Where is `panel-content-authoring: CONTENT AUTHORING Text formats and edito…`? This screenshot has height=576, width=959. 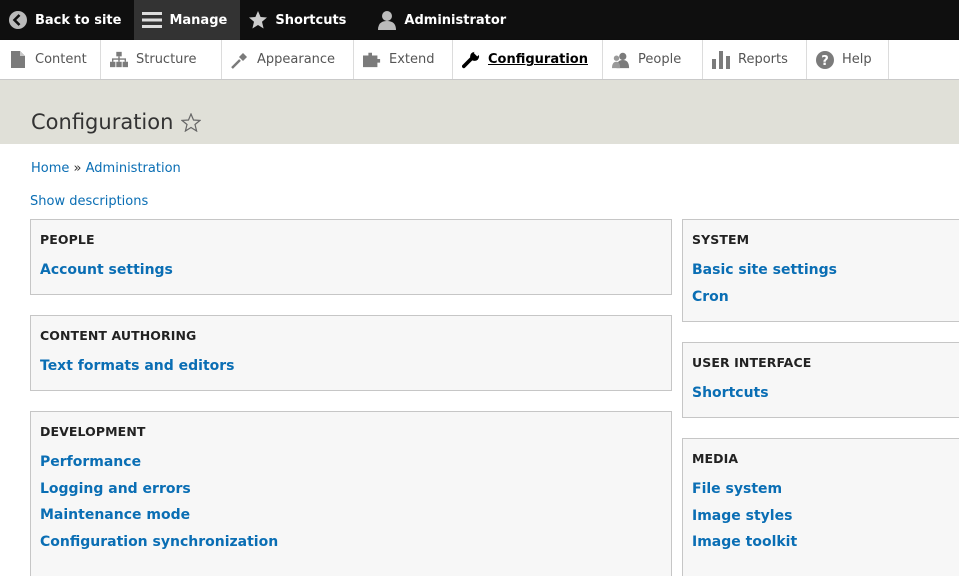 panel-content-authoring: CONTENT AUTHORING Text formats and edito… is located at coordinates (351, 353).